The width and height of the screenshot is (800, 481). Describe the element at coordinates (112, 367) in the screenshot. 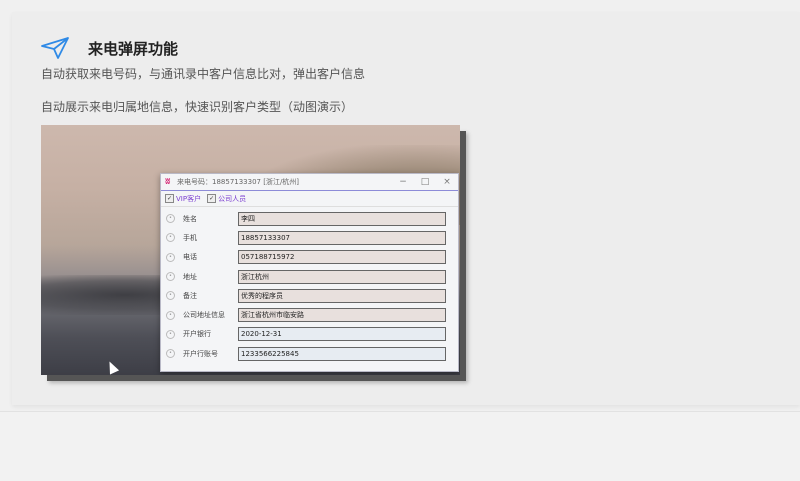

I see `mouse-cursor-icon` at that location.